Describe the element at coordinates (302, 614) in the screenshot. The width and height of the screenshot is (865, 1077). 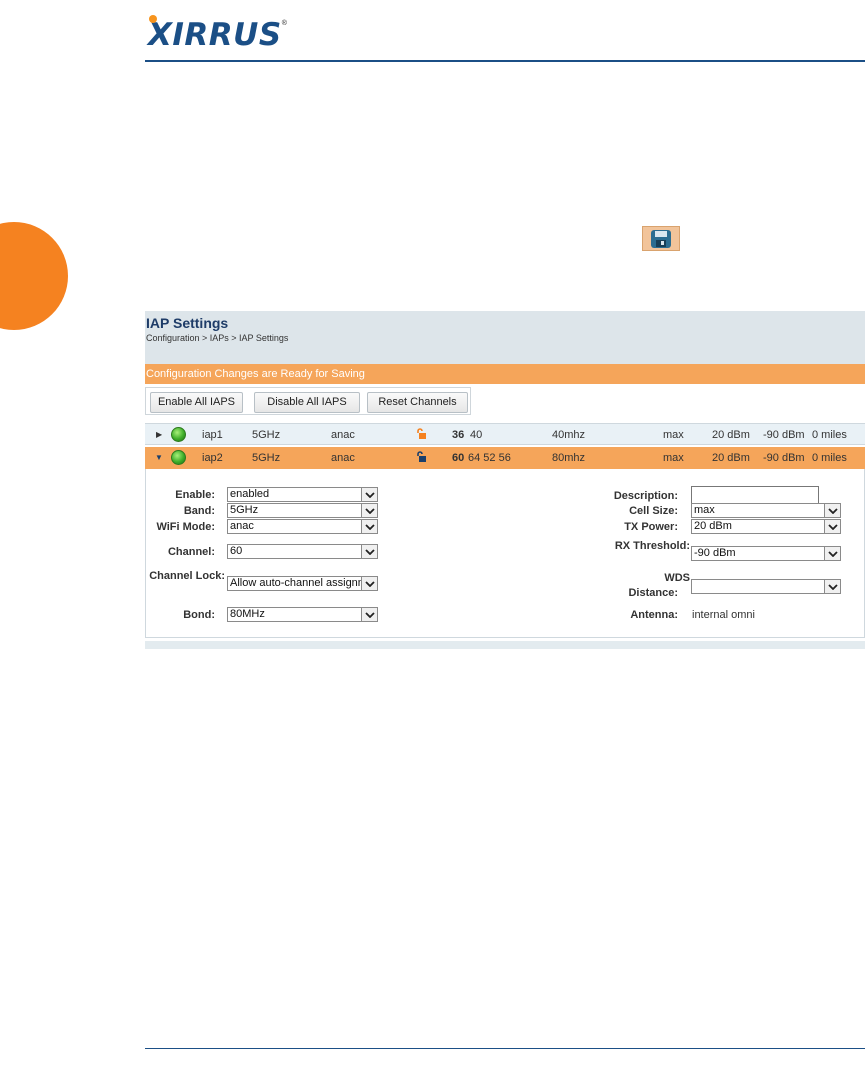
I see `bond-select: 80MHz` at that location.